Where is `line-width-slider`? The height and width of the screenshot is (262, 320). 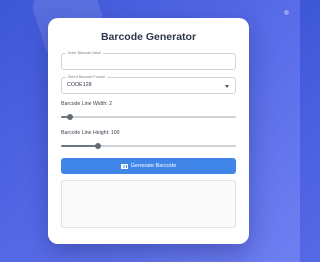 line-width-slider is located at coordinates (148, 117).